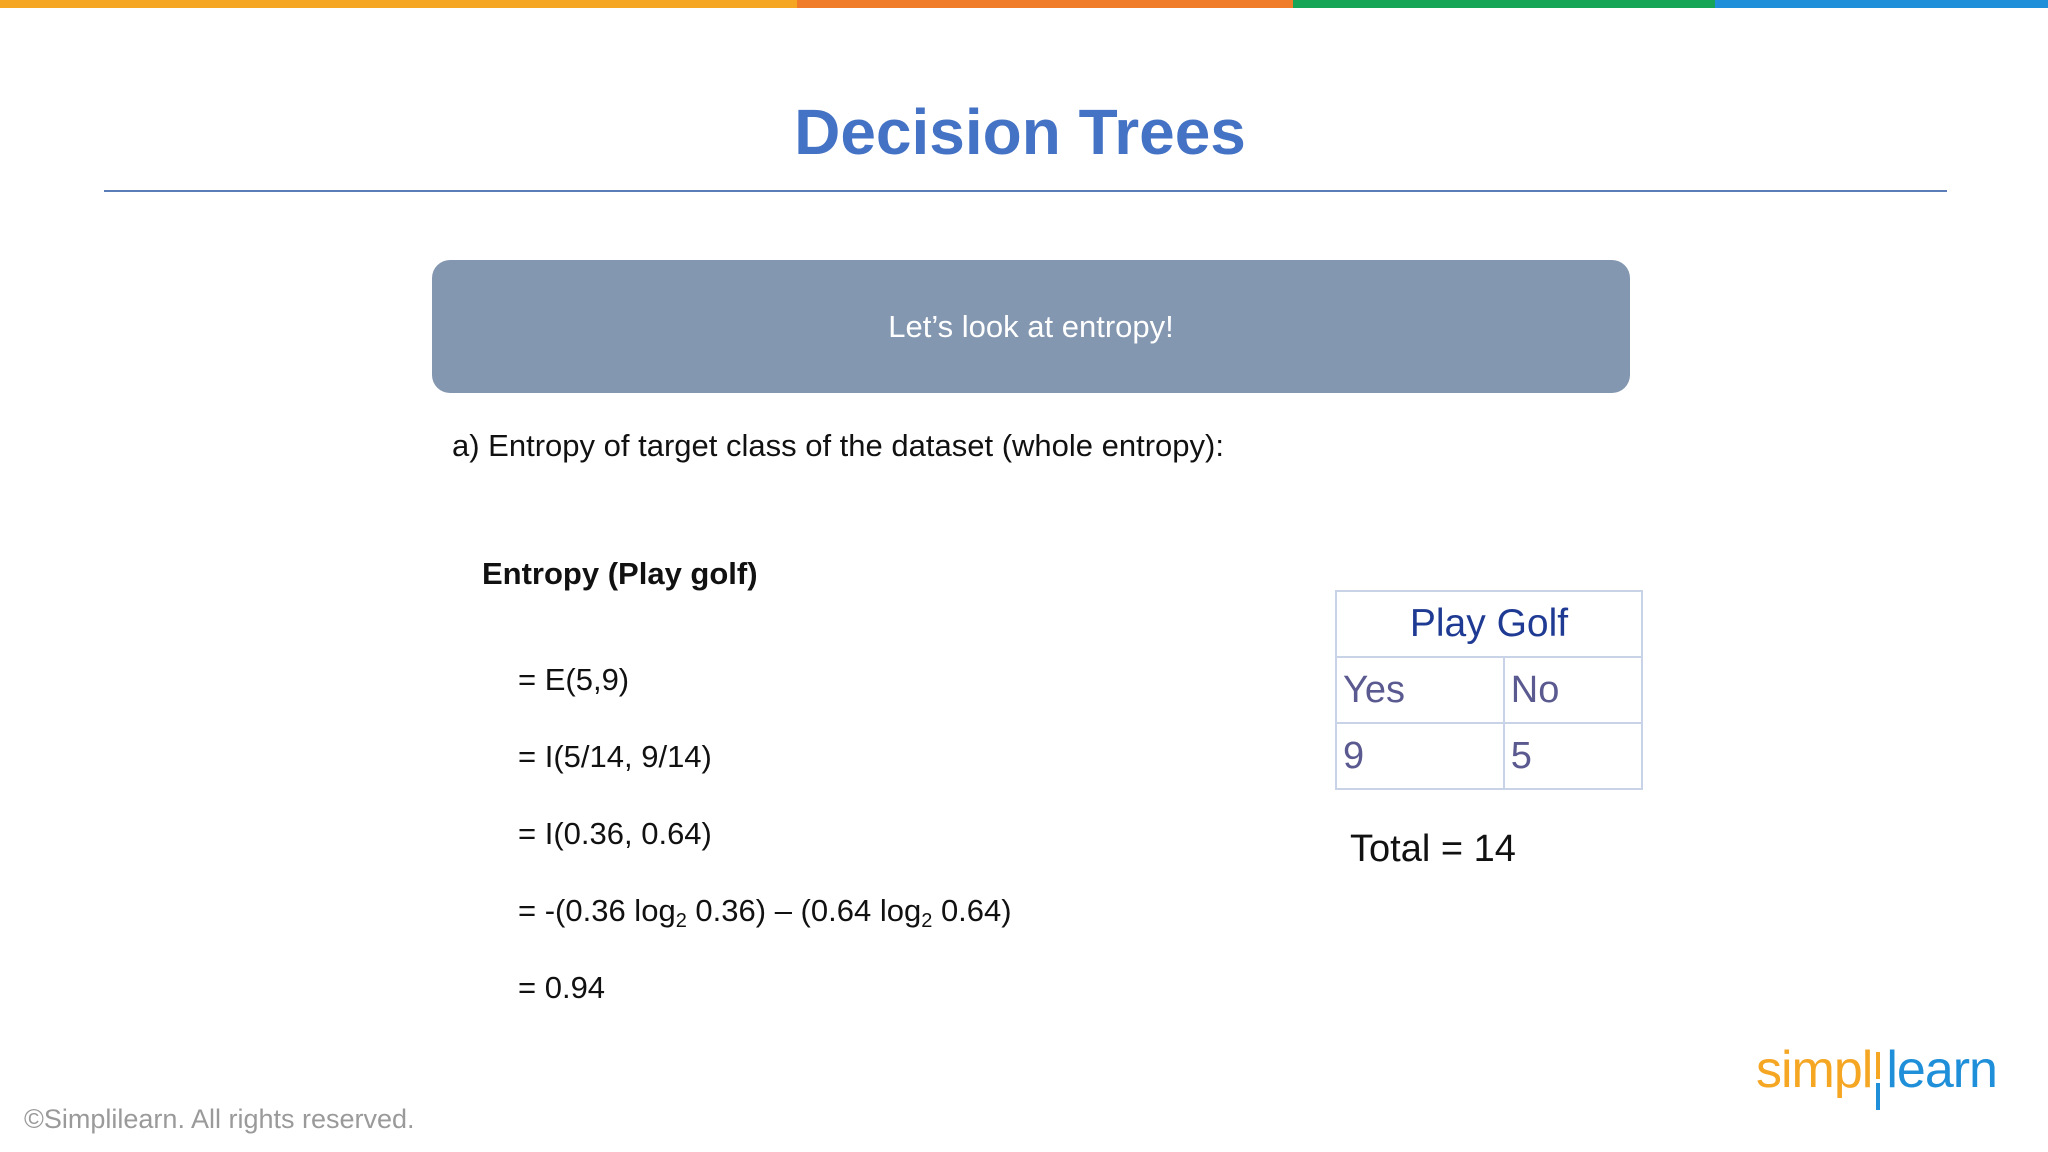 The image size is (2048, 1152). Describe the element at coordinates (1881, 4) in the screenshot. I see `top-bar-segment-blue` at that location.